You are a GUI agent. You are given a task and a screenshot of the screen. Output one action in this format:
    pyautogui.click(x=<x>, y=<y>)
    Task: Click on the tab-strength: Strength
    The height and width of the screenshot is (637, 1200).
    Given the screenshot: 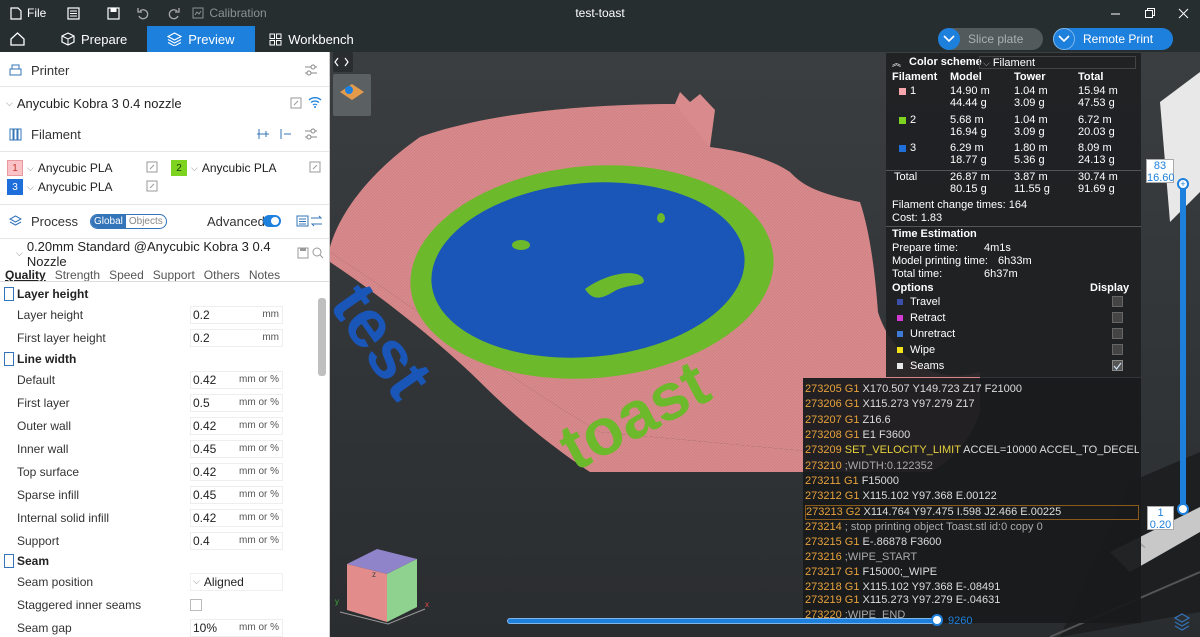 What is the action you would take?
    pyautogui.click(x=77, y=275)
    